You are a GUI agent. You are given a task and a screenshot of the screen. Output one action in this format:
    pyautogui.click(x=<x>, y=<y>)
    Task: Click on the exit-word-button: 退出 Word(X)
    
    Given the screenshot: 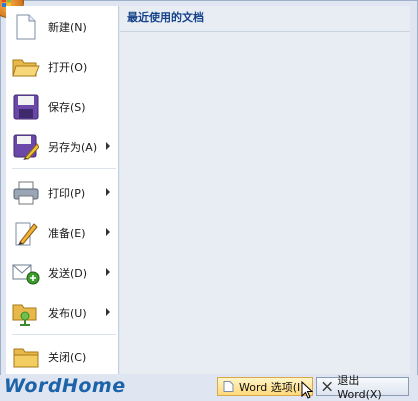 What is the action you would take?
    pyautogui.click(x=362, y=387)
    